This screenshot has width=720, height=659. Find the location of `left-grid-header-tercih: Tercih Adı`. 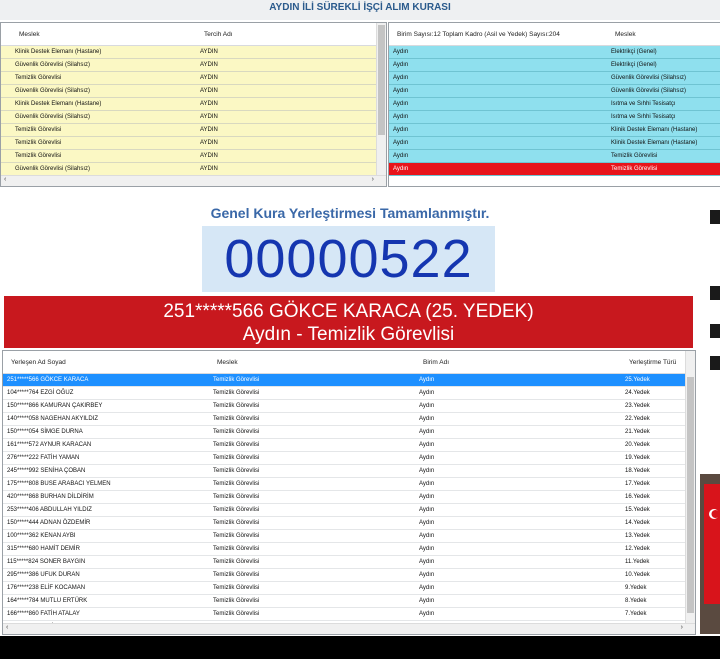

left-grid-header-tercih: Tercih Adı is located at coordinates (291, 34).